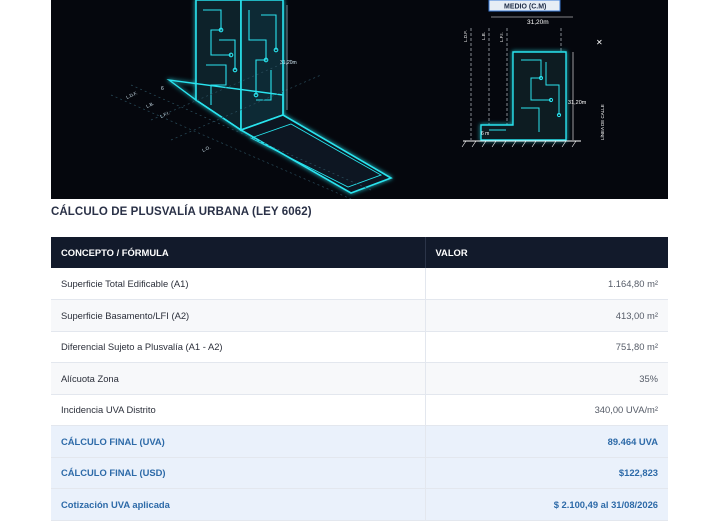 This screenshot has width=720, height=532. Describe the element at coordinates (533, 74) in the screenshot. I see `elevation-diagram: MEDIO (C.M) 31,20m L.D.F. L.B. L.F.I. ✕` at that location.